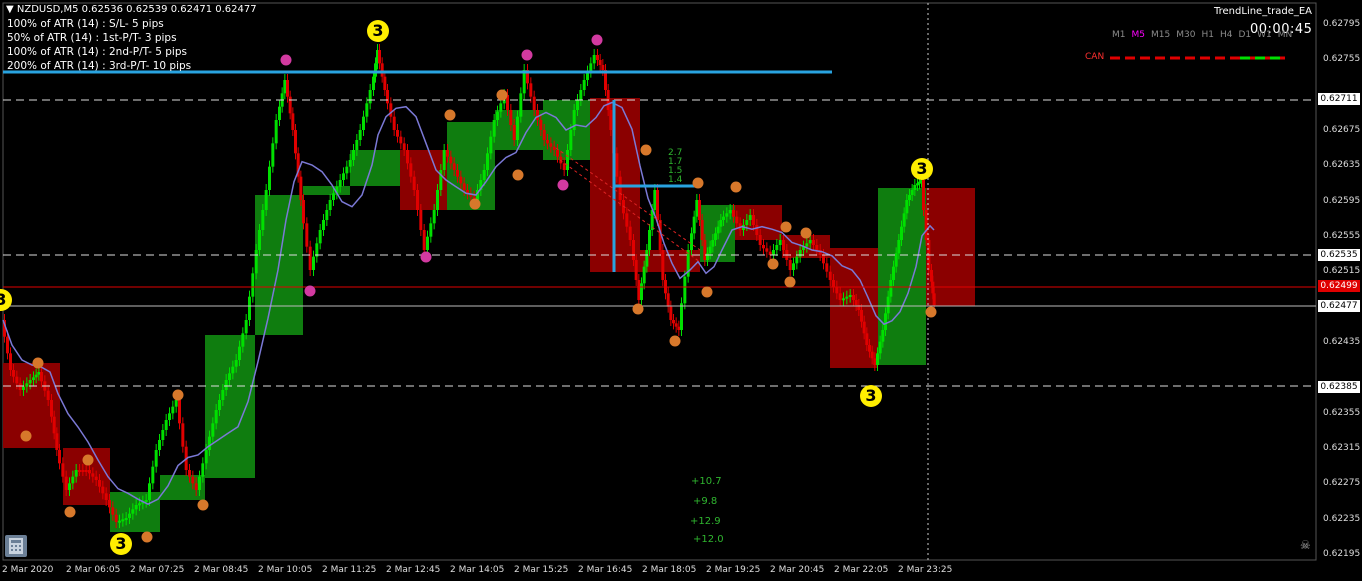  What do you see at coordinates (1339, 286) in the screenshot?
I see `price-tick: 0.62499` at bounding box center [1339, 286].